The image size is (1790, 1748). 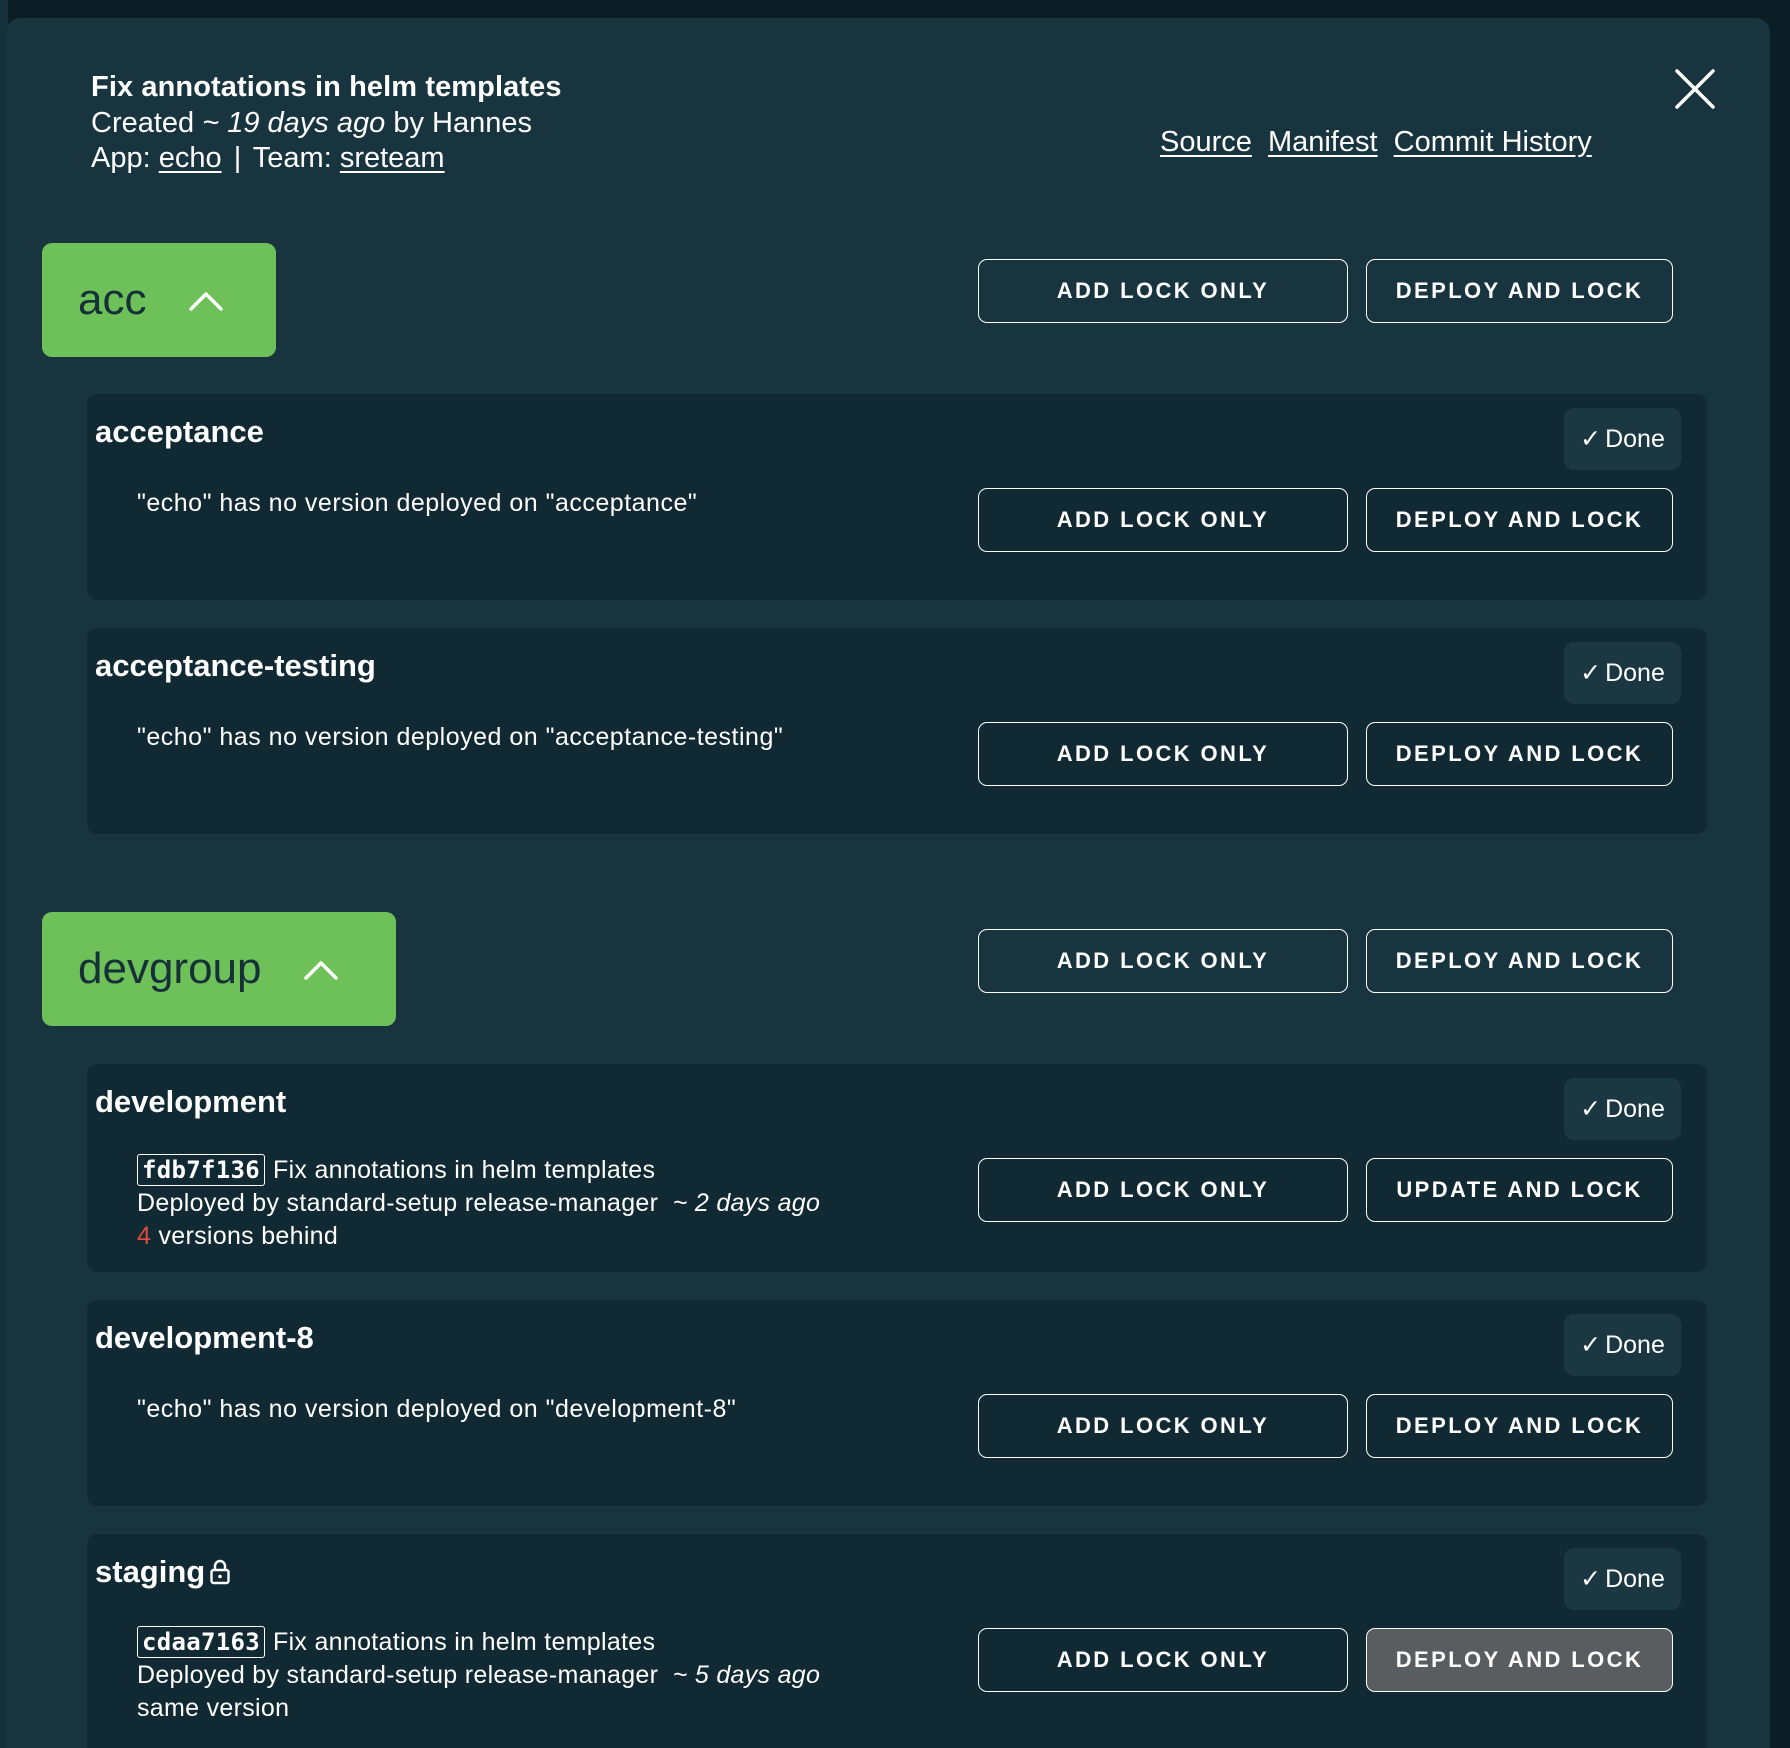 What do you see at coordinates (235, 665) in the screenshot?
I see `env-name: acceptance-testing` at bounding box center [235, 665].